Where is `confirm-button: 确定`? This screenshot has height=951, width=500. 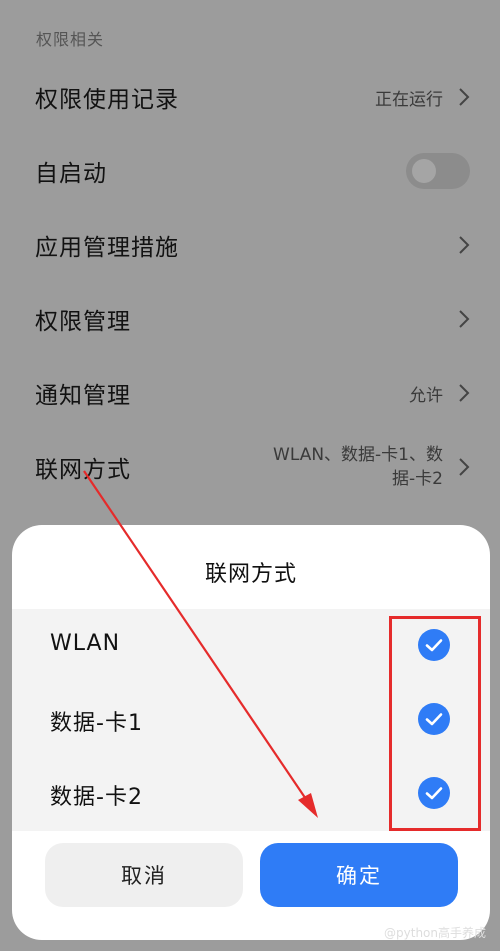
confirm-button: 确定 is located at coordinates (359, 875).